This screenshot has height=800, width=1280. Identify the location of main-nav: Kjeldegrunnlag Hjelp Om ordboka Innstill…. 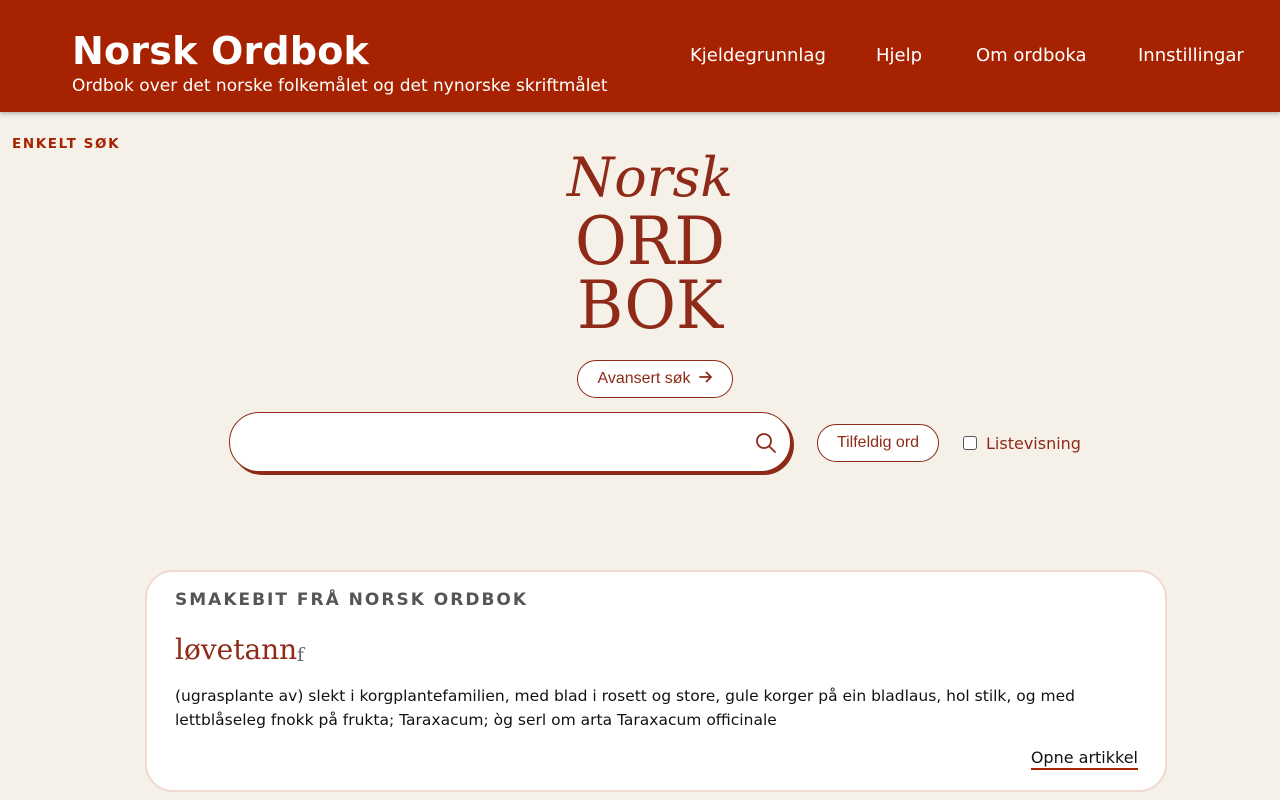
(640, 56).